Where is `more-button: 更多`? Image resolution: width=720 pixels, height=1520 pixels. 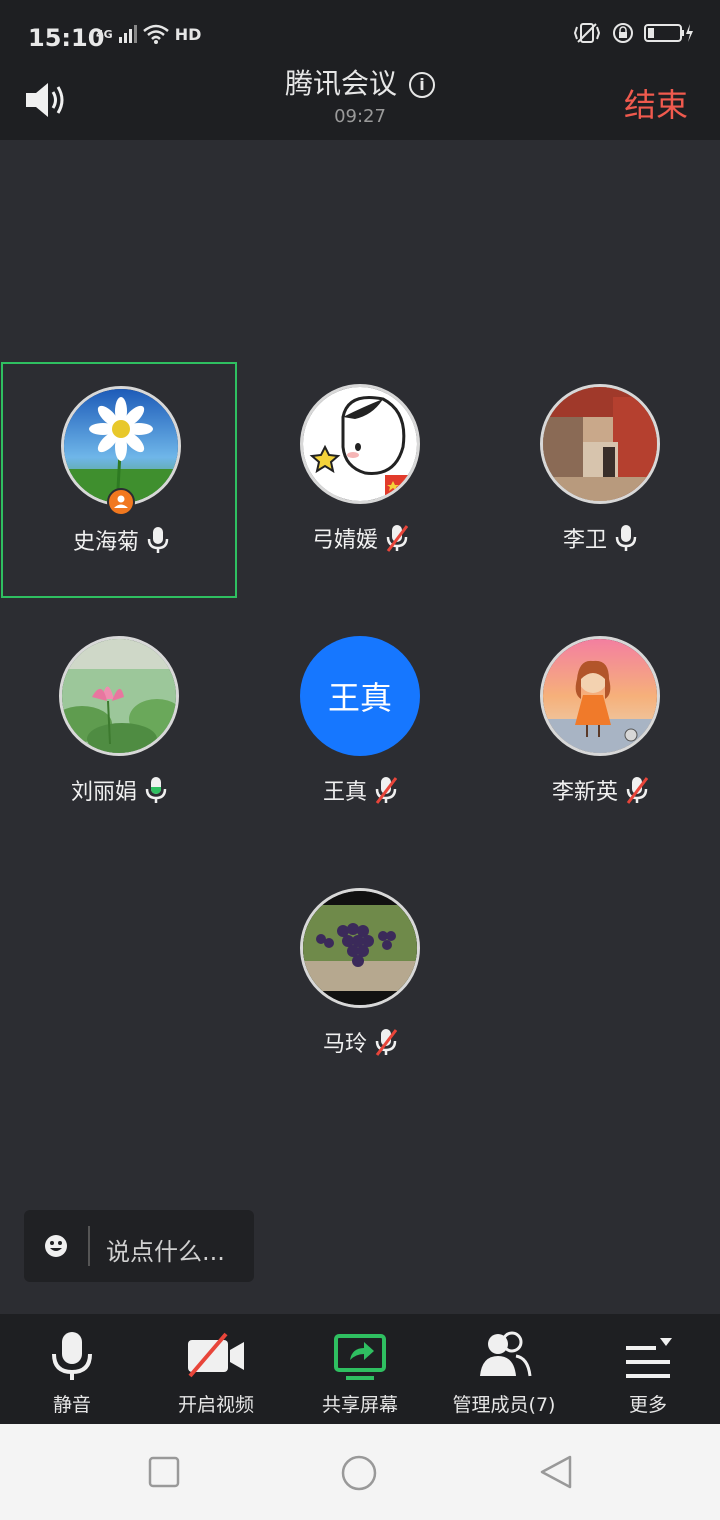
more-button: 更多 is located at coordinates (648, 1369).